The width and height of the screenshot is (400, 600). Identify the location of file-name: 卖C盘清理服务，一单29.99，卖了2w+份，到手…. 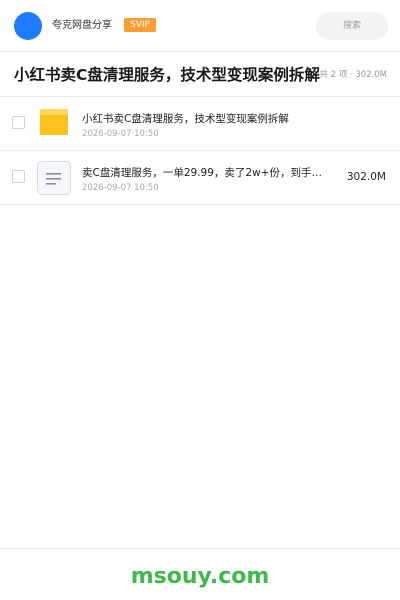
(204, 173).